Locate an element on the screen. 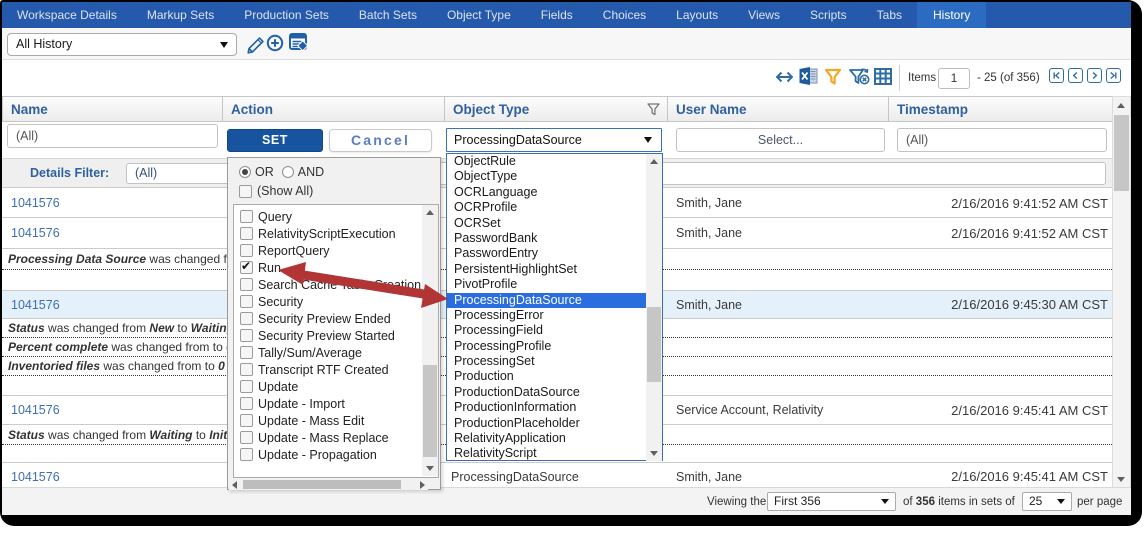  column-header-name: Name is located at coordinates (113, 109).